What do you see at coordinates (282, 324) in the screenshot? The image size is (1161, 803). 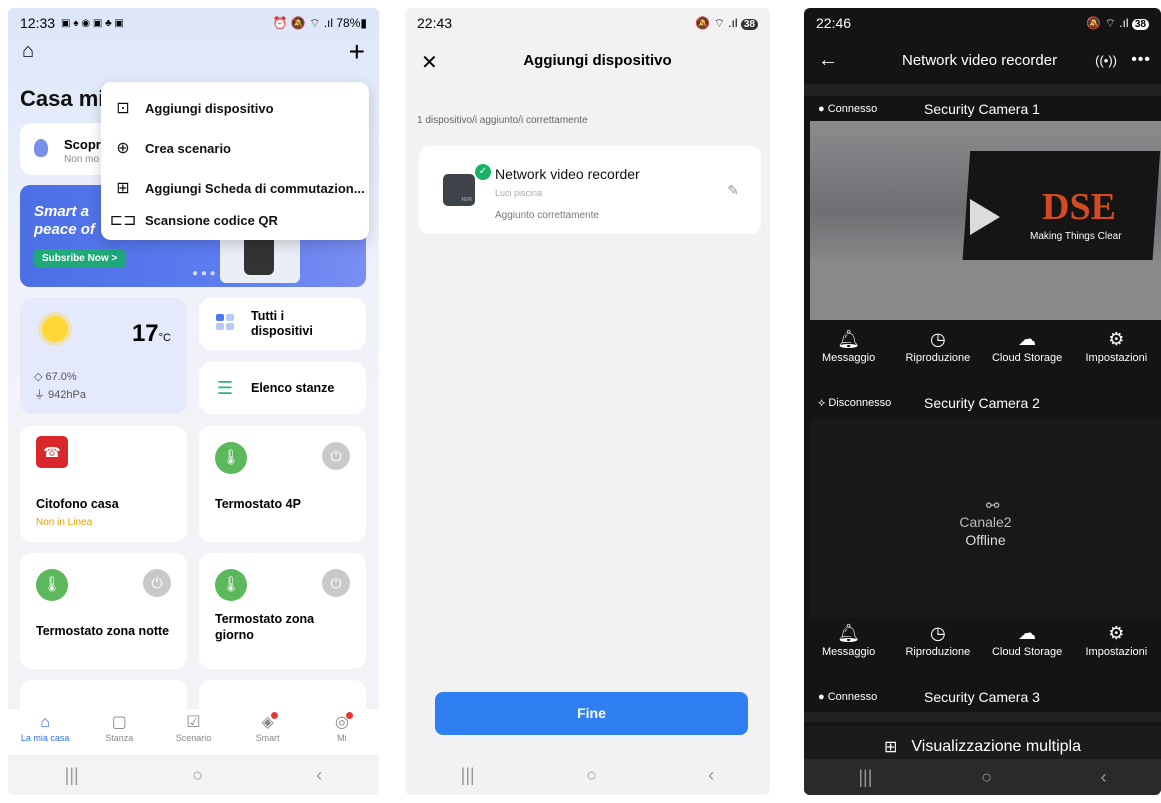 I see `all-devices-card: Tutti i dispositivi` at bounding box center [282, 324].